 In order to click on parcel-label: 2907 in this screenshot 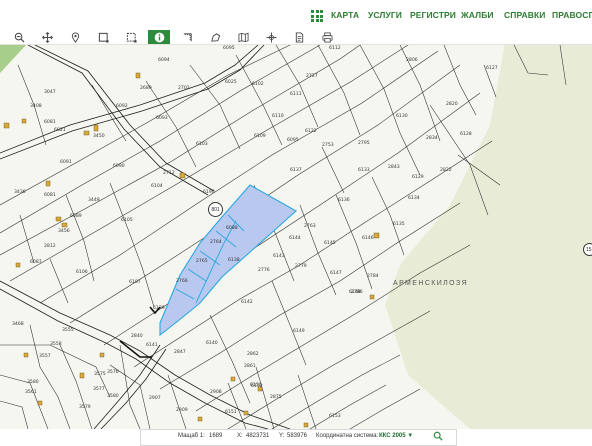, I will do `click(155, 398)`.